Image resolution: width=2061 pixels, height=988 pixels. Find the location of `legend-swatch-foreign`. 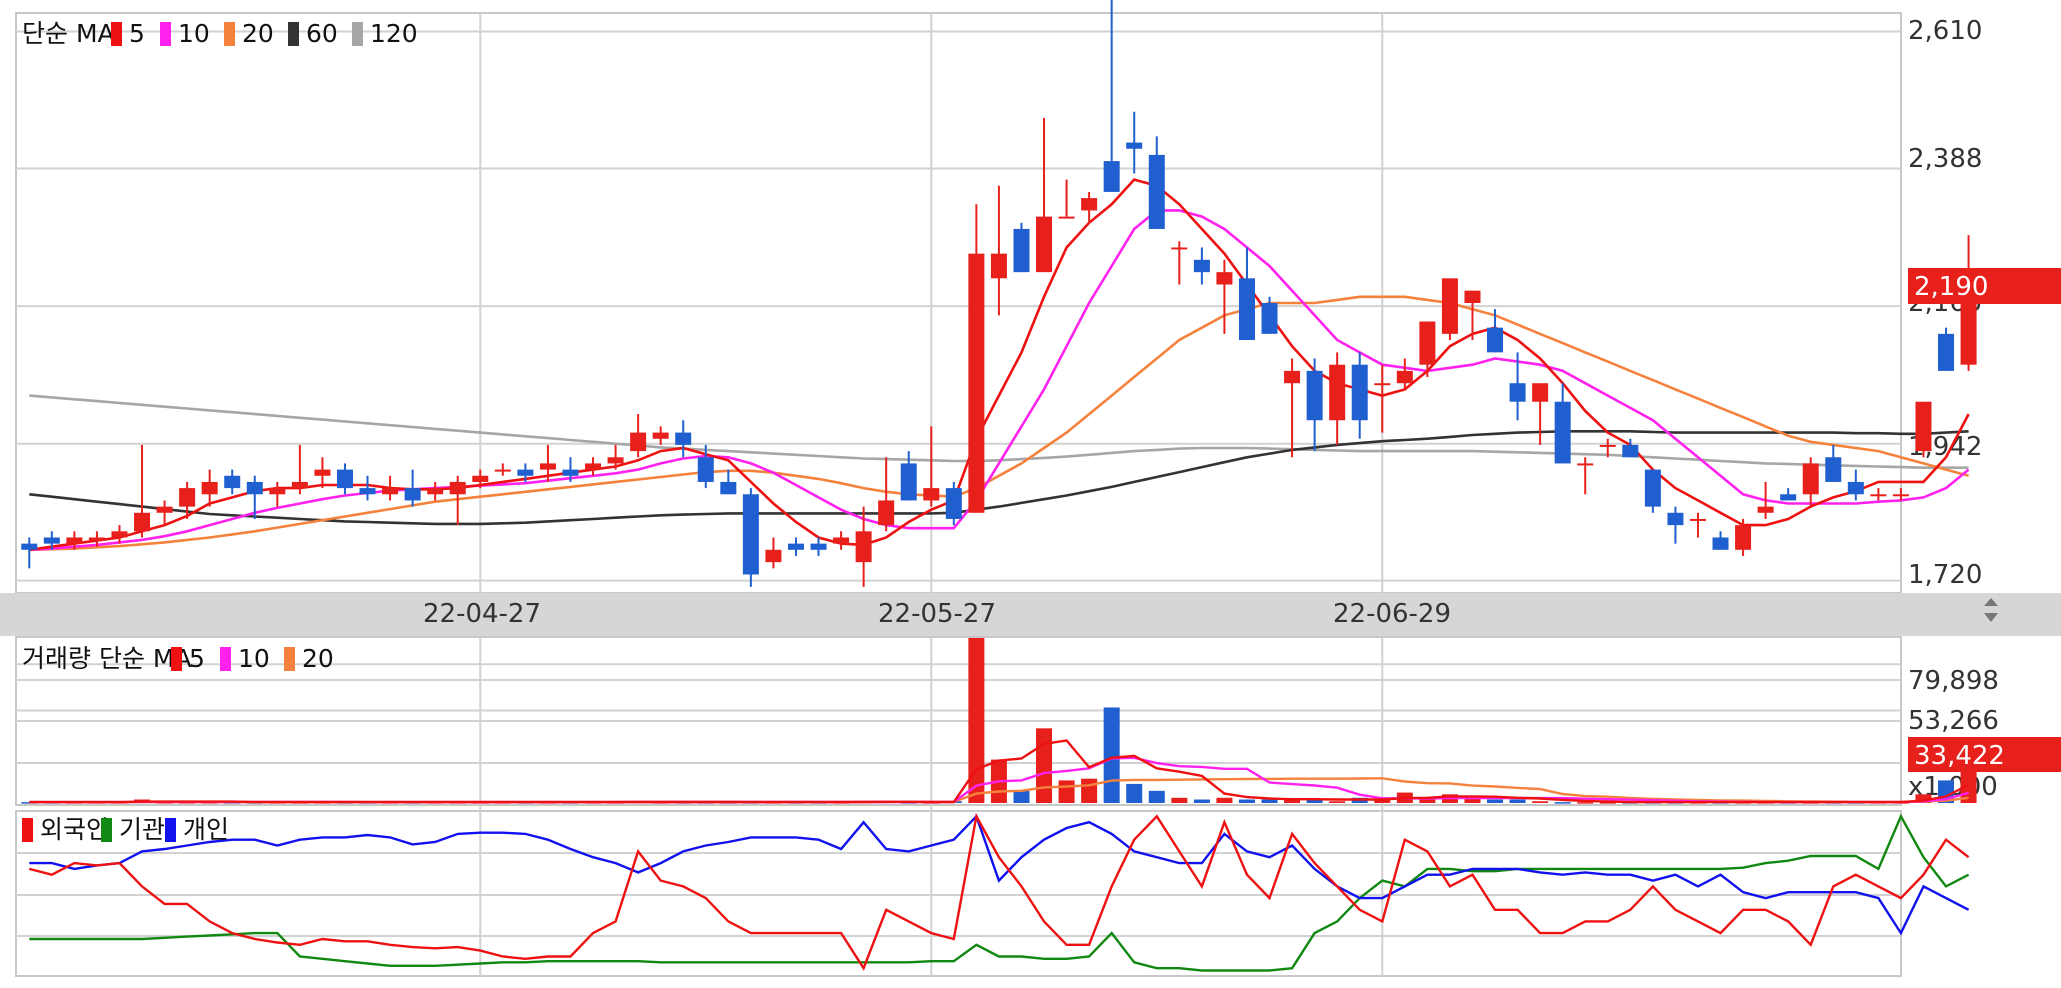

legend-swatch-foreign is located at coordinates (27, 830).